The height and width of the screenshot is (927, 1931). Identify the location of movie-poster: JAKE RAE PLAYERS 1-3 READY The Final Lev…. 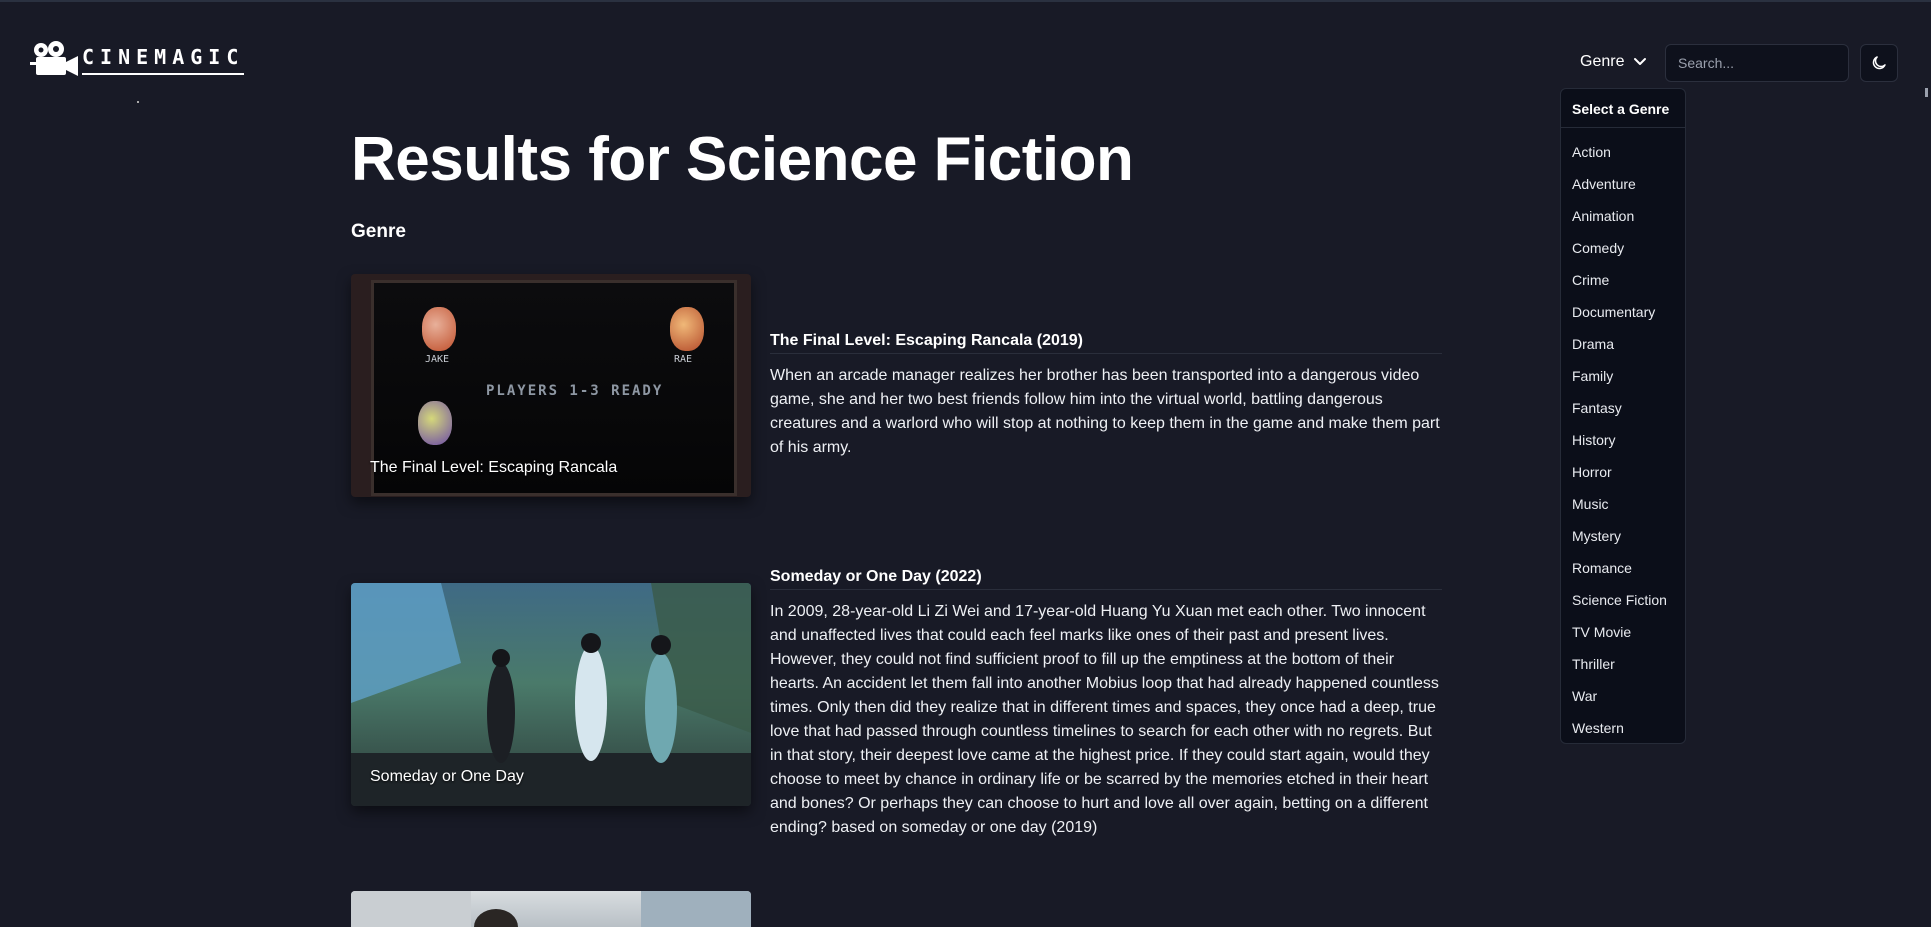
(551, 385).